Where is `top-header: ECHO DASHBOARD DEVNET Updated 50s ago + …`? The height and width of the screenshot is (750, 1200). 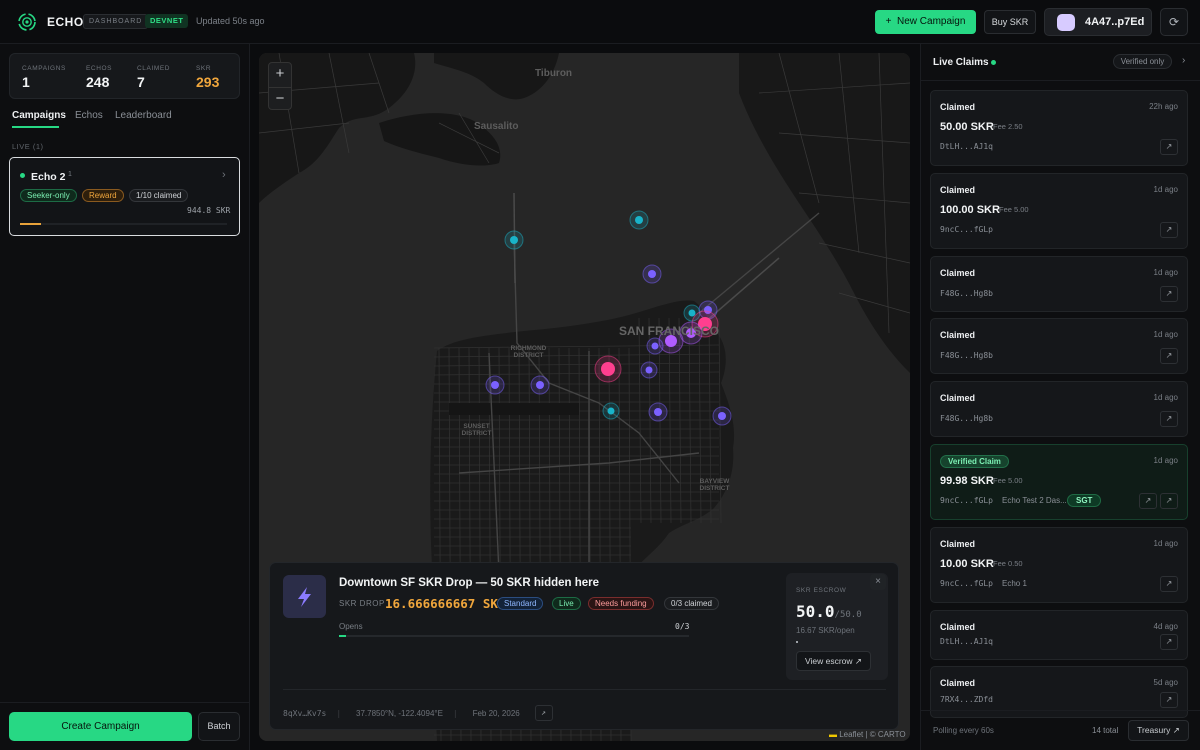
top-header: ECHO DASHBOARD DEVNET Updated 50s ago + … is located at coordinates (600, 22).